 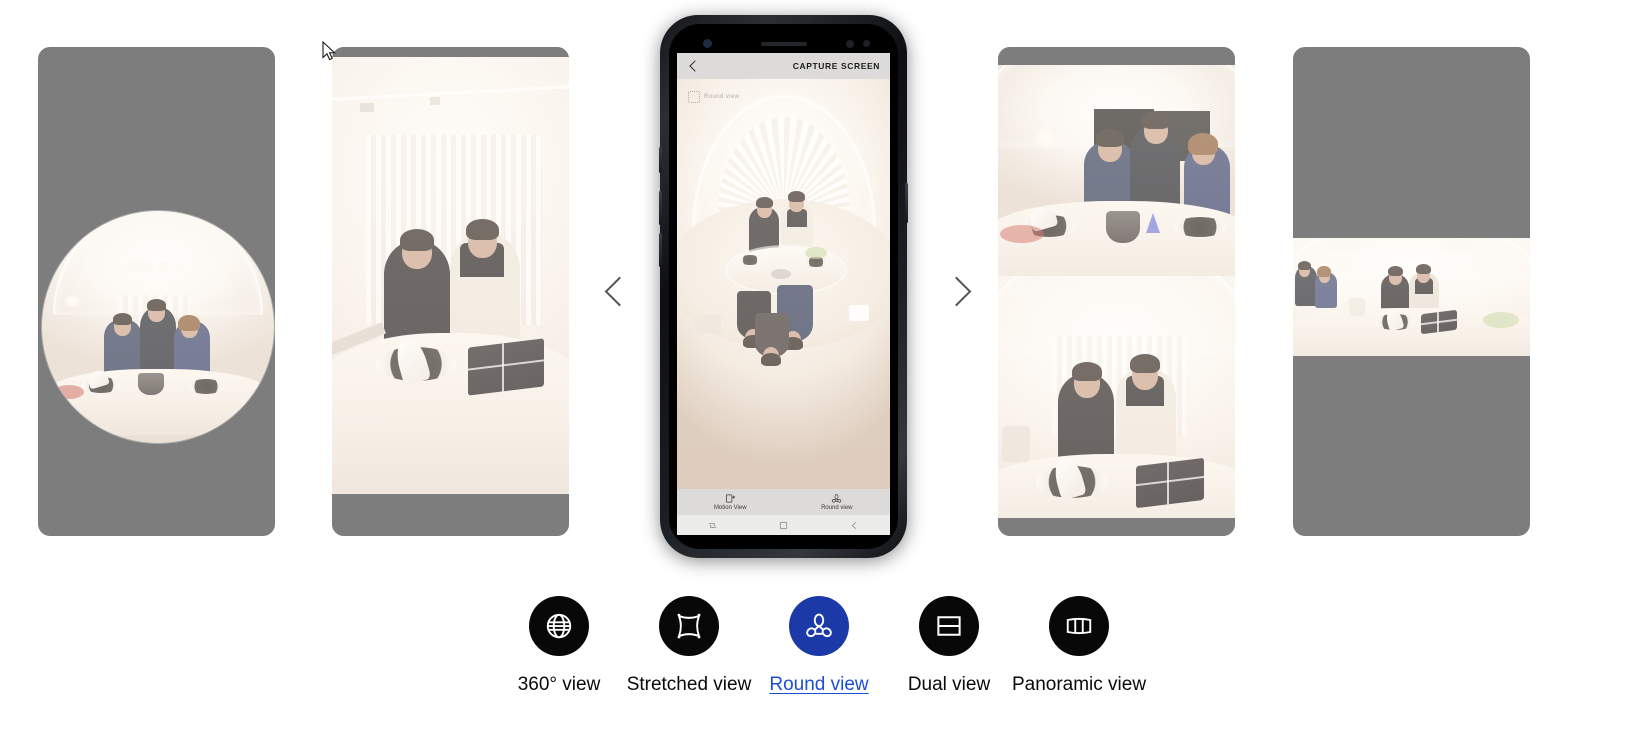 I want to click on earpiece-speaker, so click(x=783, y=44).